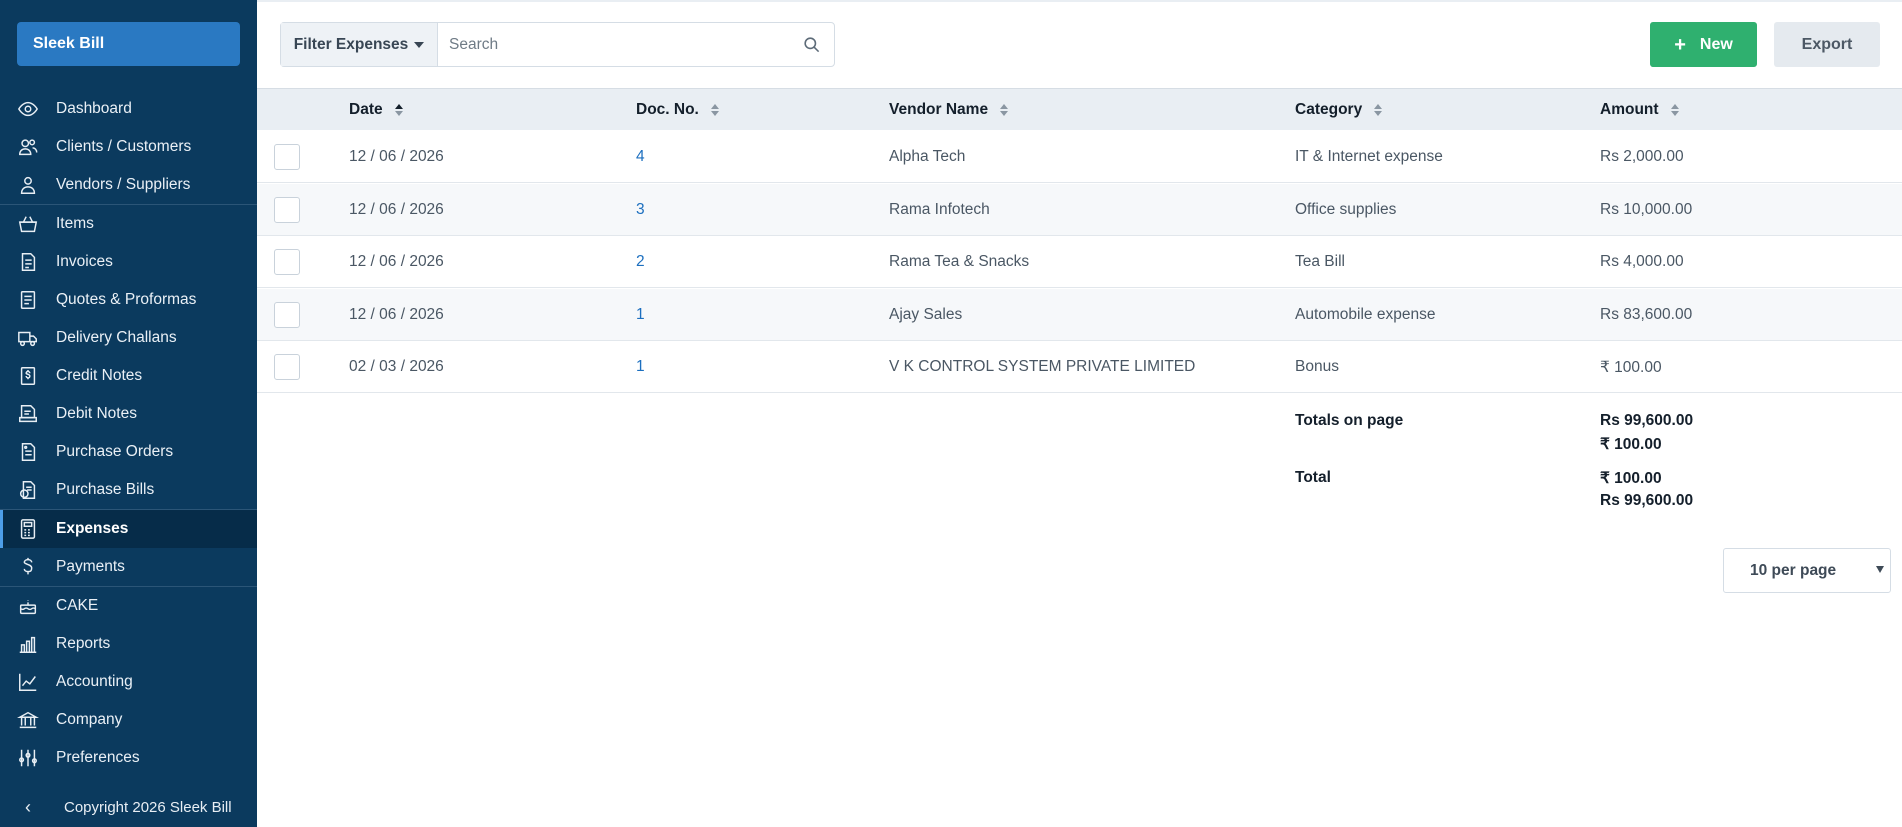 This screenshot has height=827, width=1902. I want to click on cell-vendor: Rama Tea & Snacks, so click(959, 261).